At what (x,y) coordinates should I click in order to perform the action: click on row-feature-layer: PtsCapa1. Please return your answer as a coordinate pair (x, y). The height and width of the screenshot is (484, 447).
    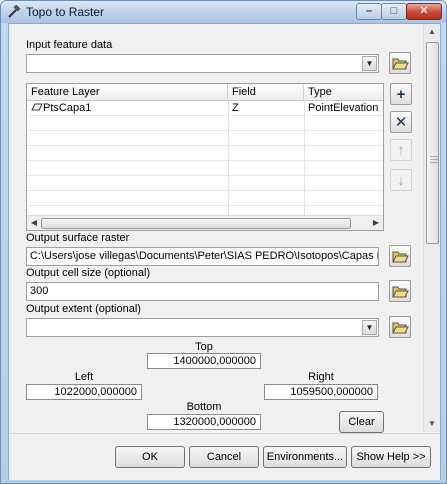
    Looking at the image, I should click on (127, 108).